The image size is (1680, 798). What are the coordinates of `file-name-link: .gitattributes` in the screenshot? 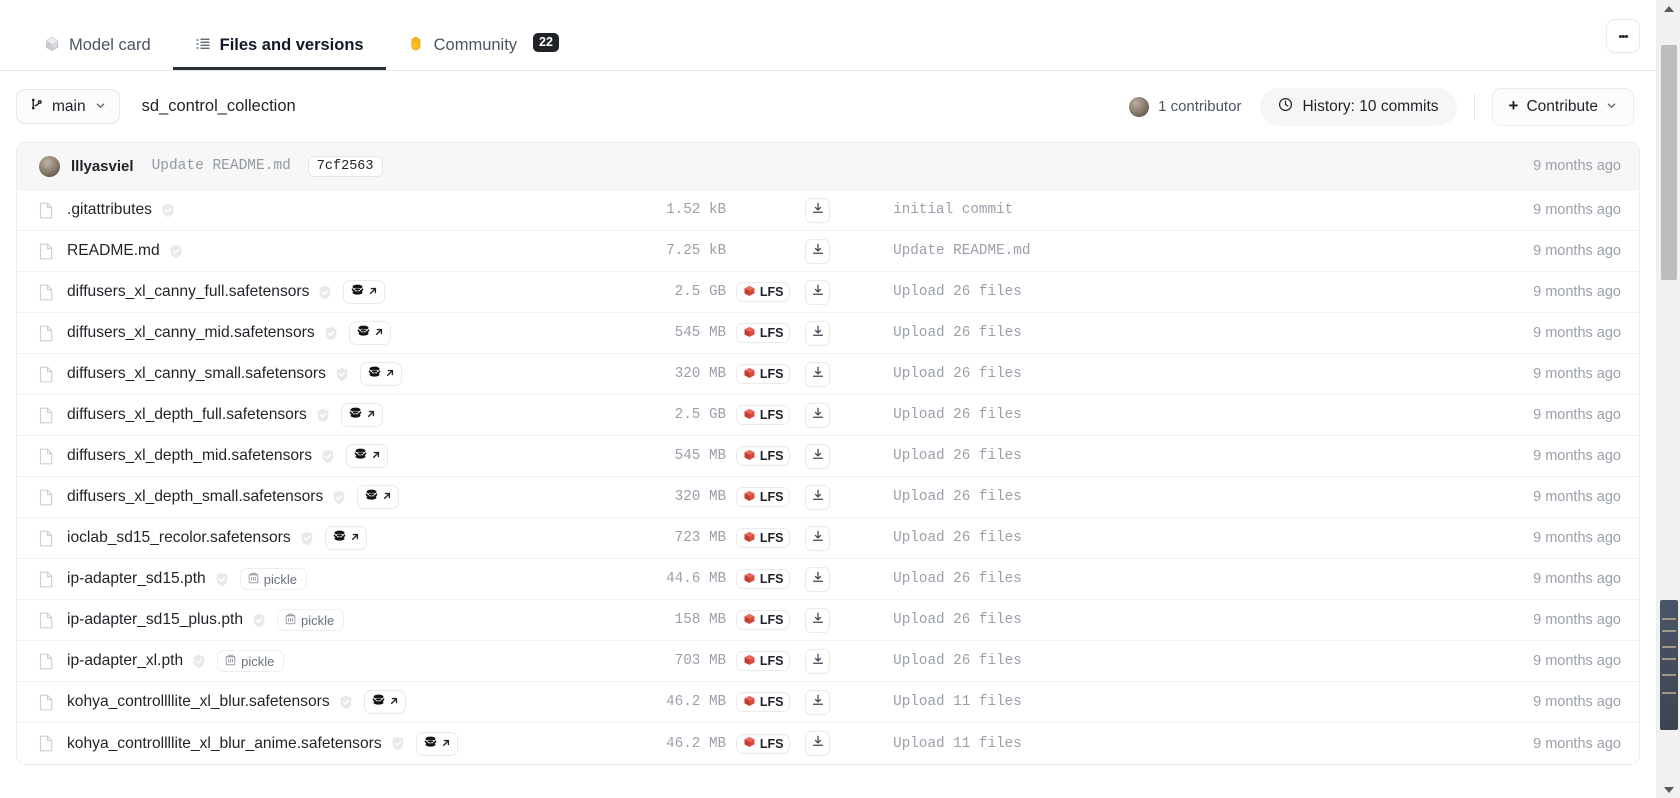 It's located at (109, 210).